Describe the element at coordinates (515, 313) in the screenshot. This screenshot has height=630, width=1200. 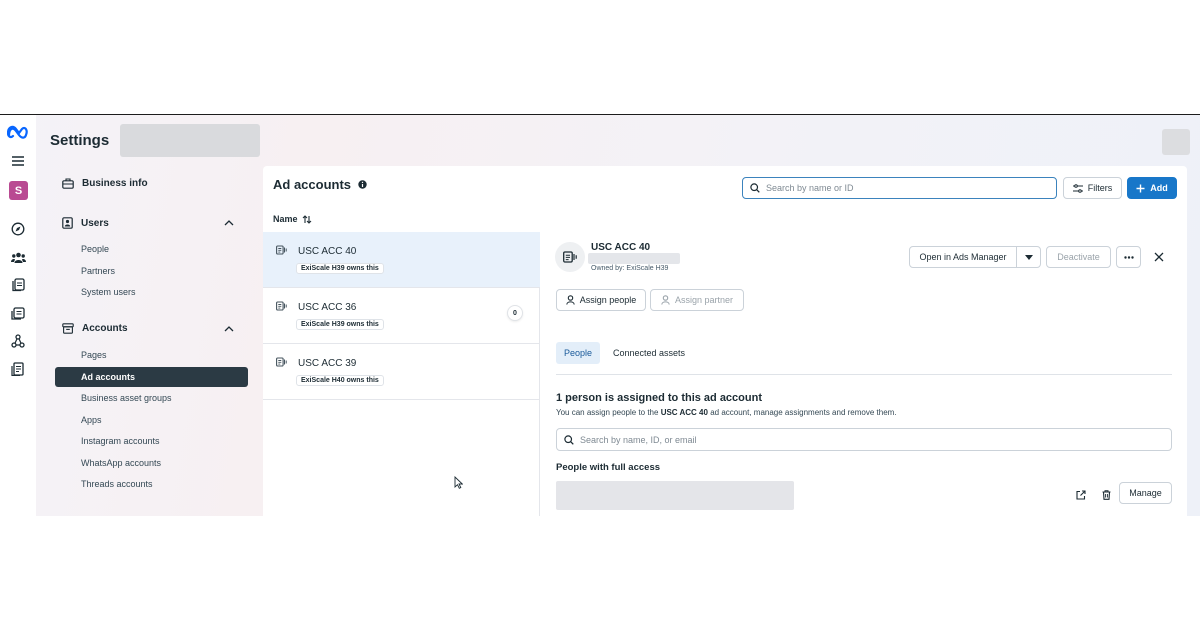
I see `notification-count-badge: 0` at that location.